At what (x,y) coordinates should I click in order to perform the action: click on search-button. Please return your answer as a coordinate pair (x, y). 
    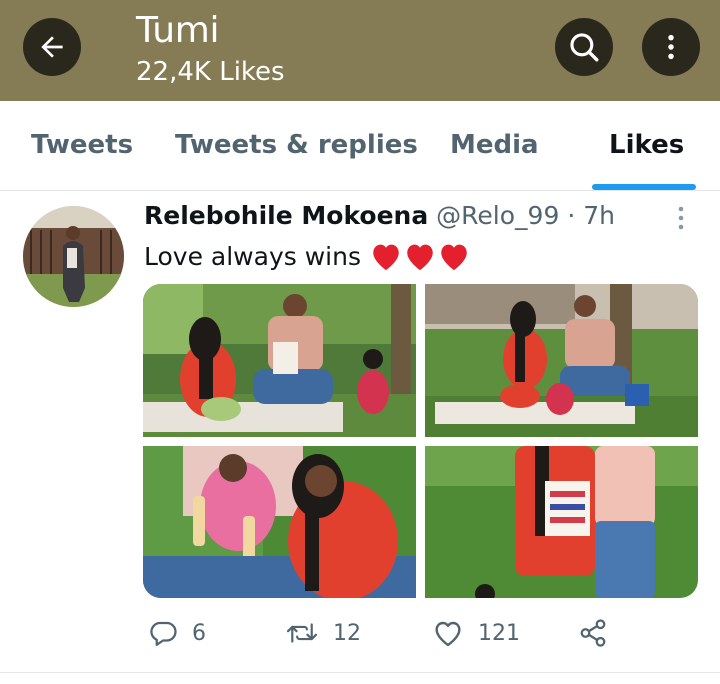
    Looking at the image, I should click on (584, 47).